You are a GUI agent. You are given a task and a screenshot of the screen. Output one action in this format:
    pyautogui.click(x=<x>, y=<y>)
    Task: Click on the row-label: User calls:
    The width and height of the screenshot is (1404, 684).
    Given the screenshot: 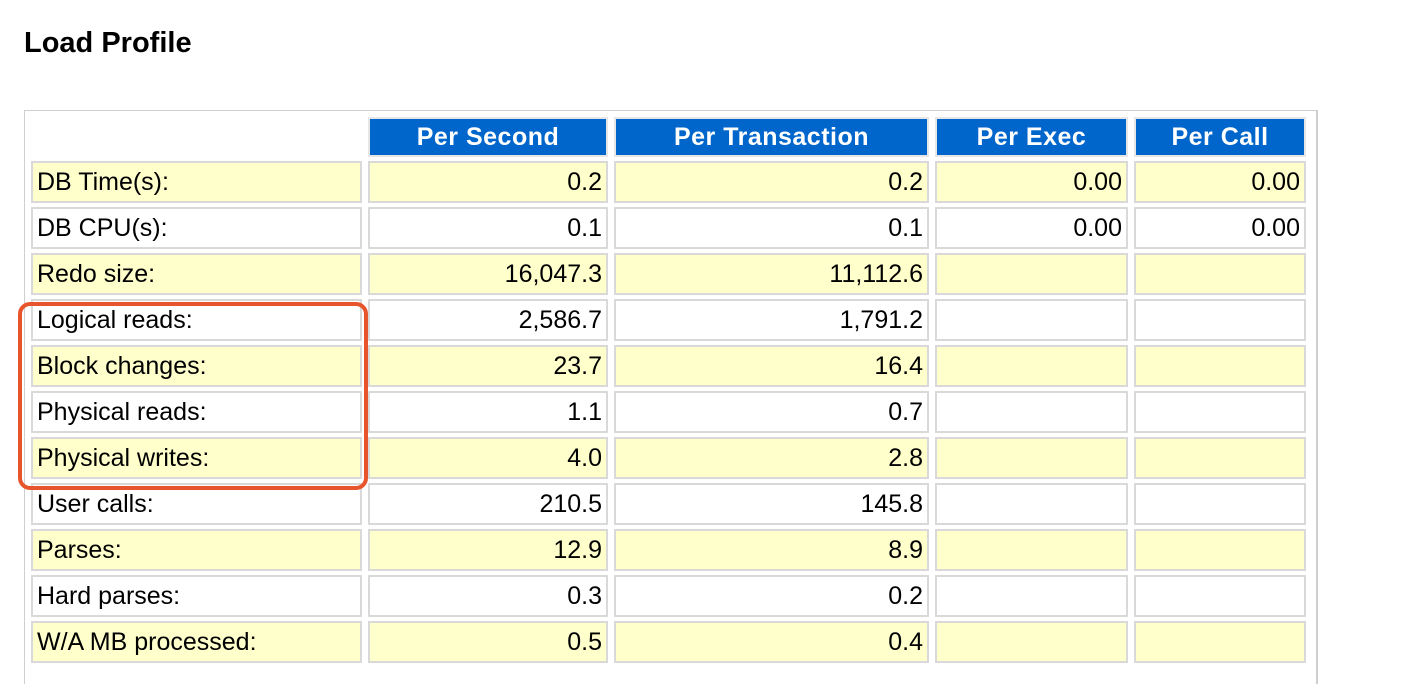 What is the action you would take?
    pyautogui.click(x=196, y=504)
    